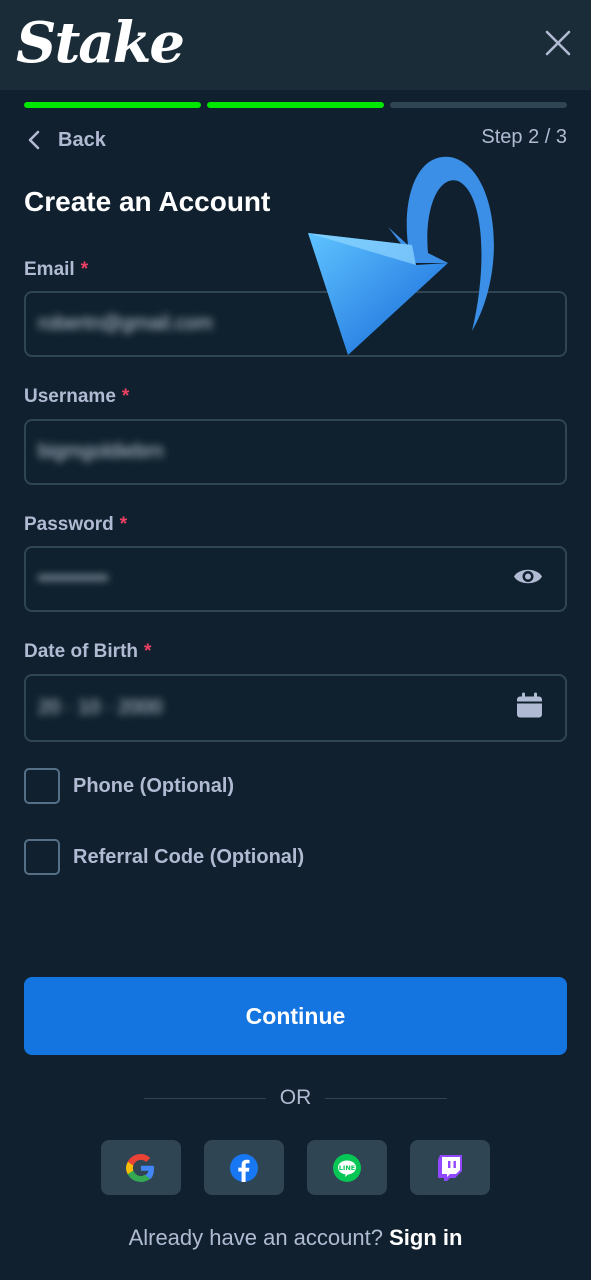 Image resolution: width=591 pixels, height=1280 pixels. I want to click on blue-arrow-annotation, so click(401, 255).